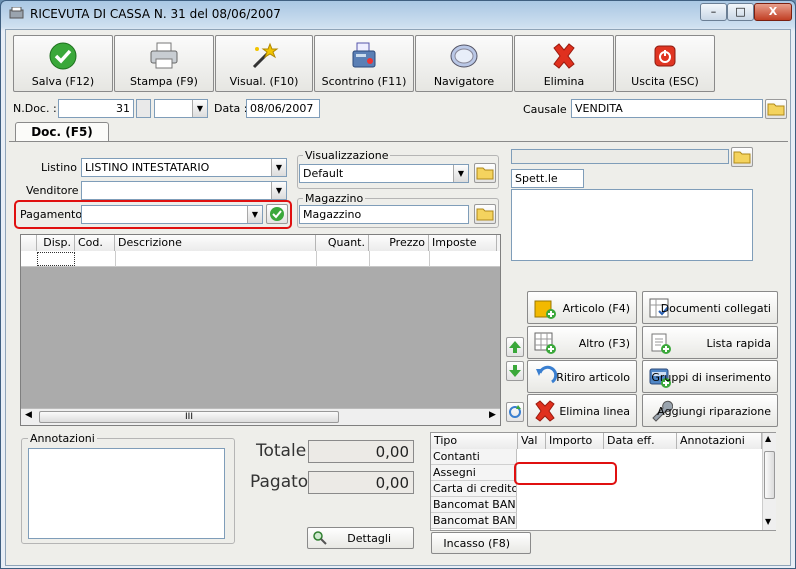 The image size is (796, 569). Describe the element at coordinates (492, 415) in the screenshot. I see `scroll-right-icon: ▶` at that location.